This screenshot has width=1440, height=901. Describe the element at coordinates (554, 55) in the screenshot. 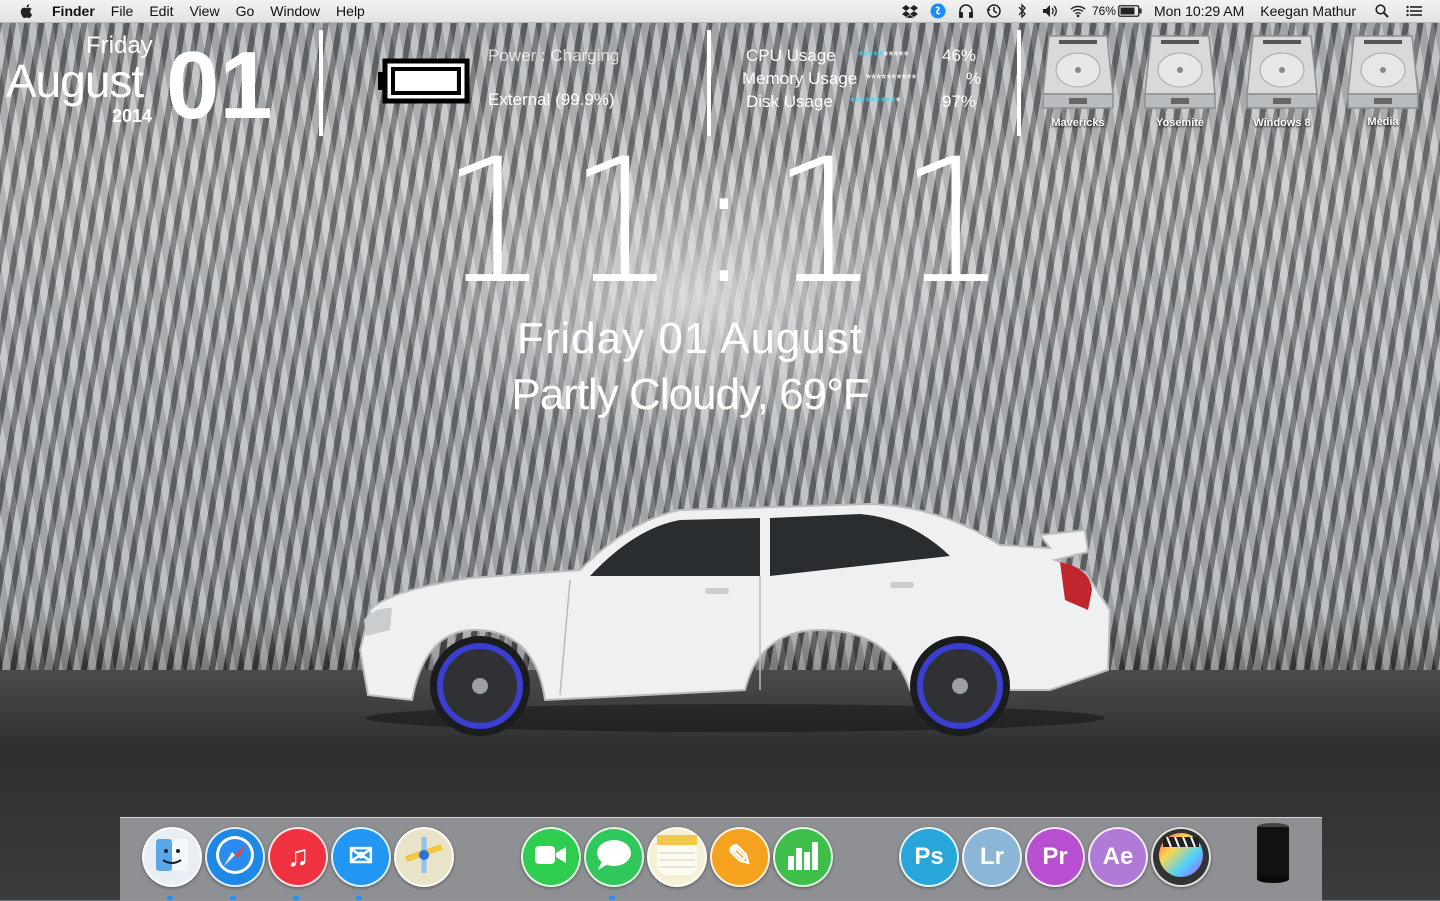

I see `power-status: Power : Charging` at that location.